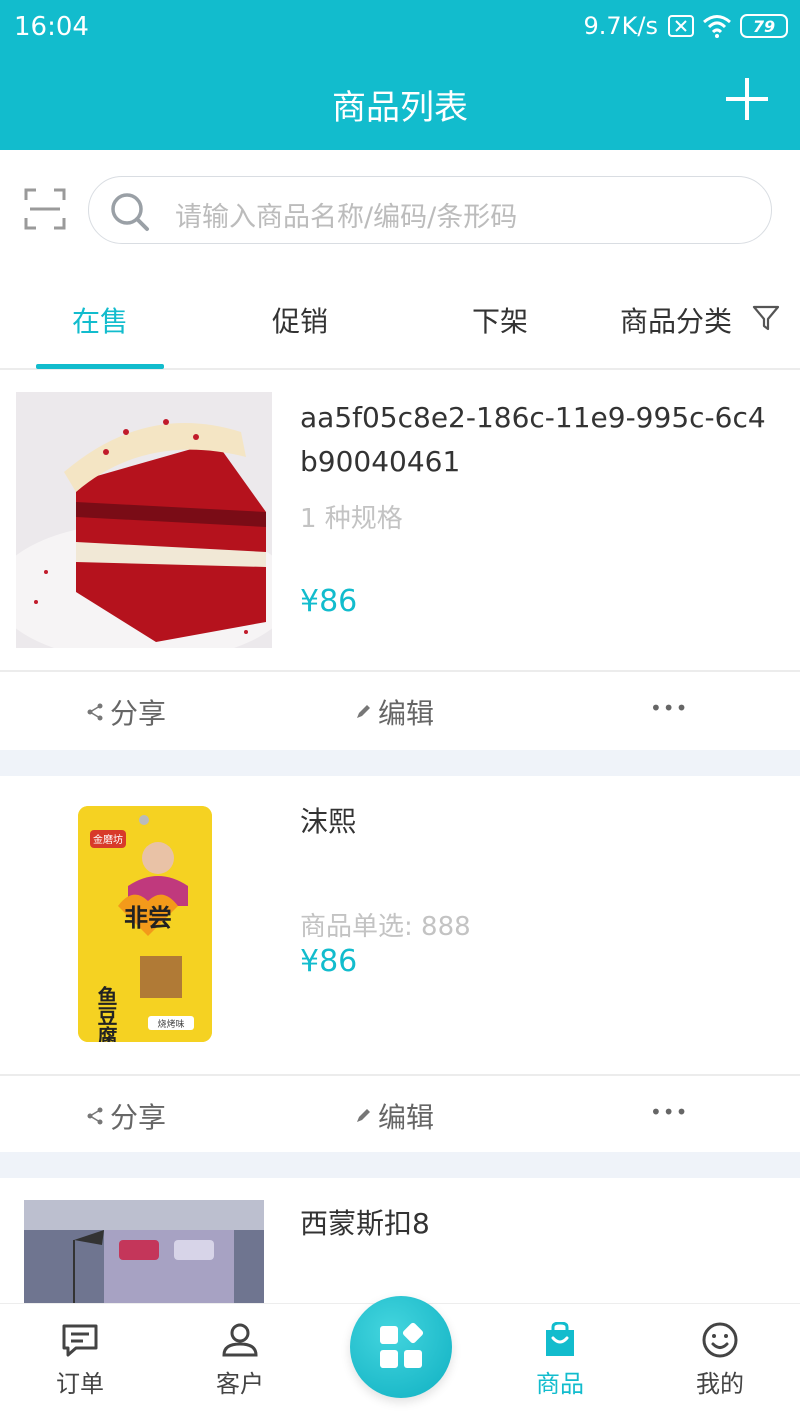  What do you see at coordinates (100, 366) in the screenshot?
I see `active-tab-indicator` at bounding box center [100, 366].